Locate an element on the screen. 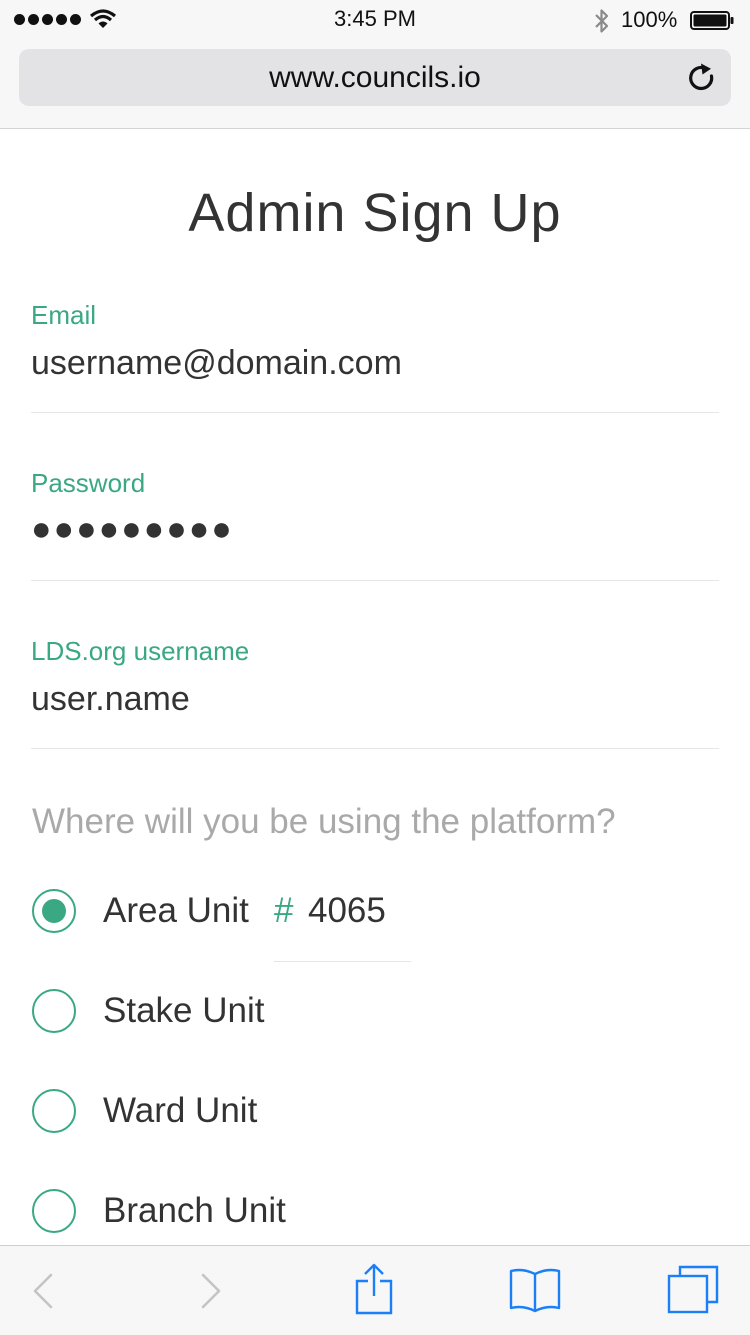 The image size is (750, 1335). back-chevron-icon is located at coordinates (43, 1291).